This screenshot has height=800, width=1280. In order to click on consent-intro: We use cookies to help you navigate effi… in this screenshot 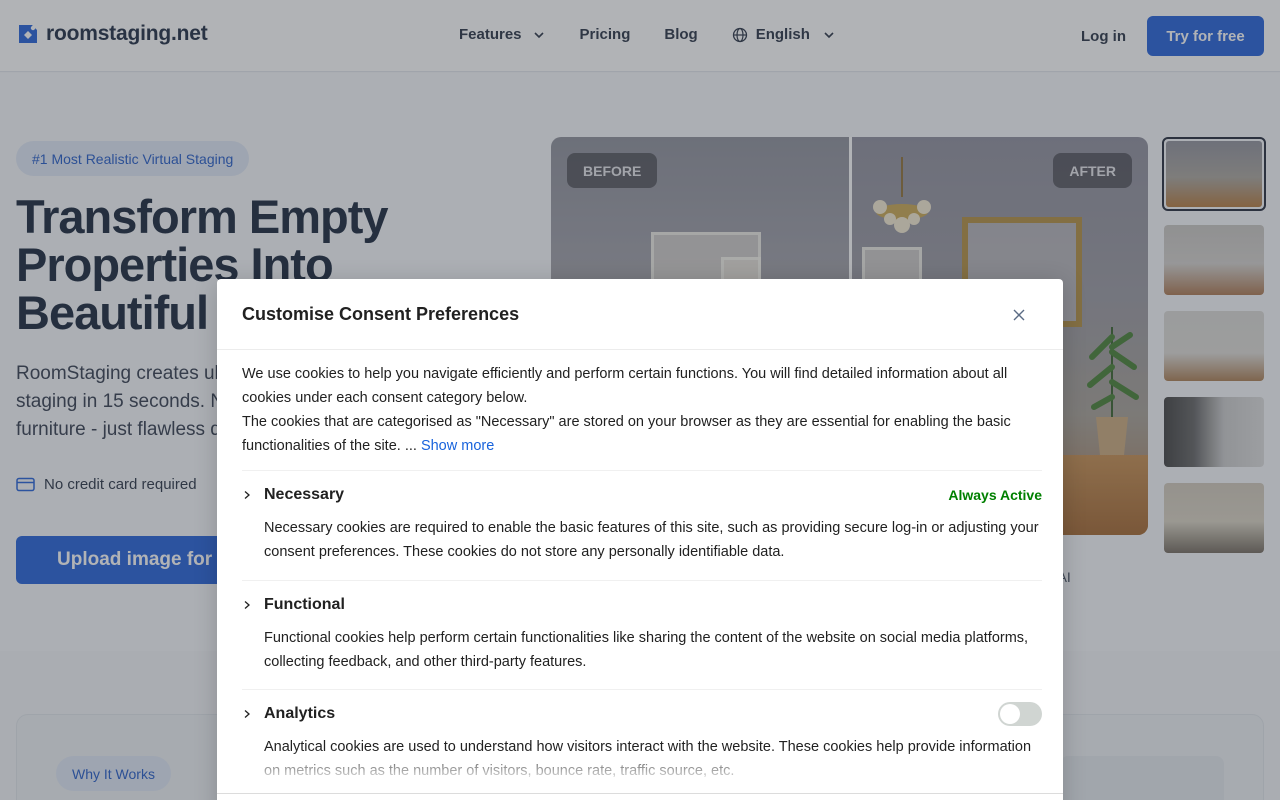, I will do `click(642, 410)`.